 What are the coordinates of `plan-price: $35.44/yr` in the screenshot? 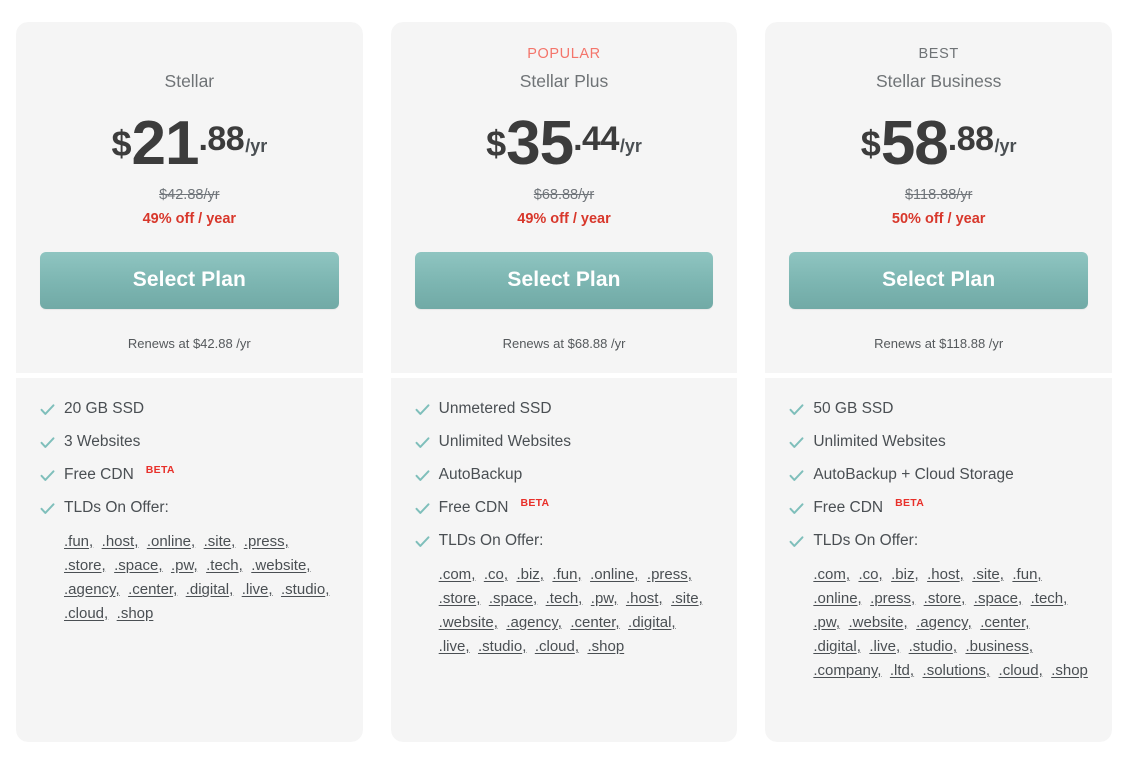 It's located at (564, 143).